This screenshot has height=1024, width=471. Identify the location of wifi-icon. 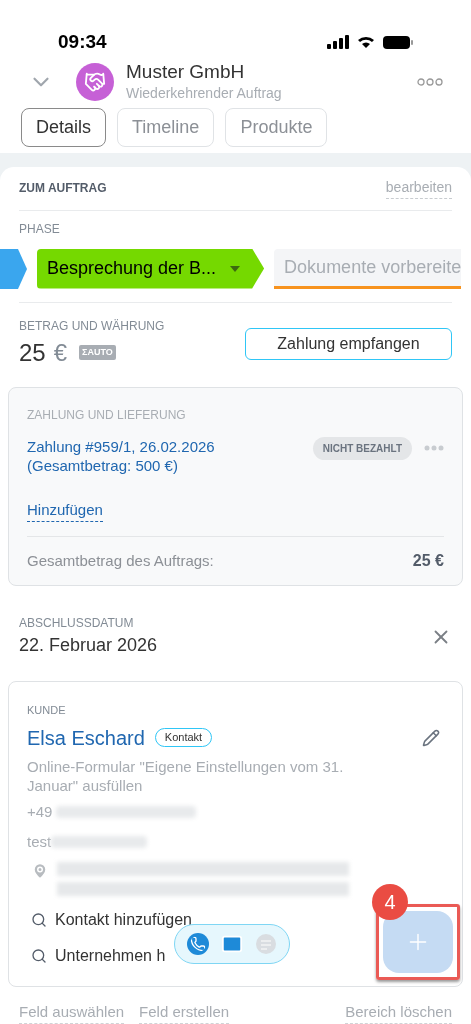
(366, 42).